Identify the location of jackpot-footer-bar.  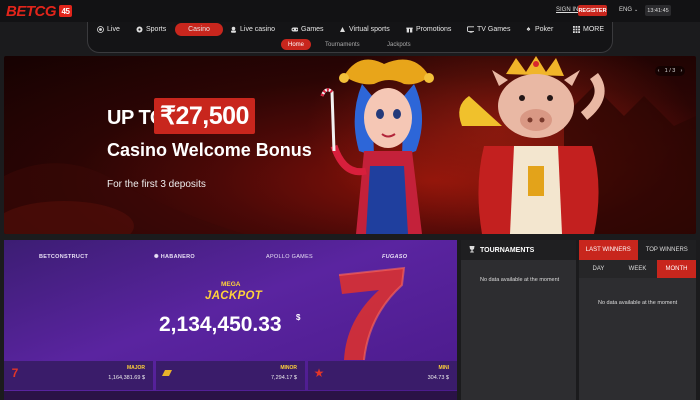
(230, 395).